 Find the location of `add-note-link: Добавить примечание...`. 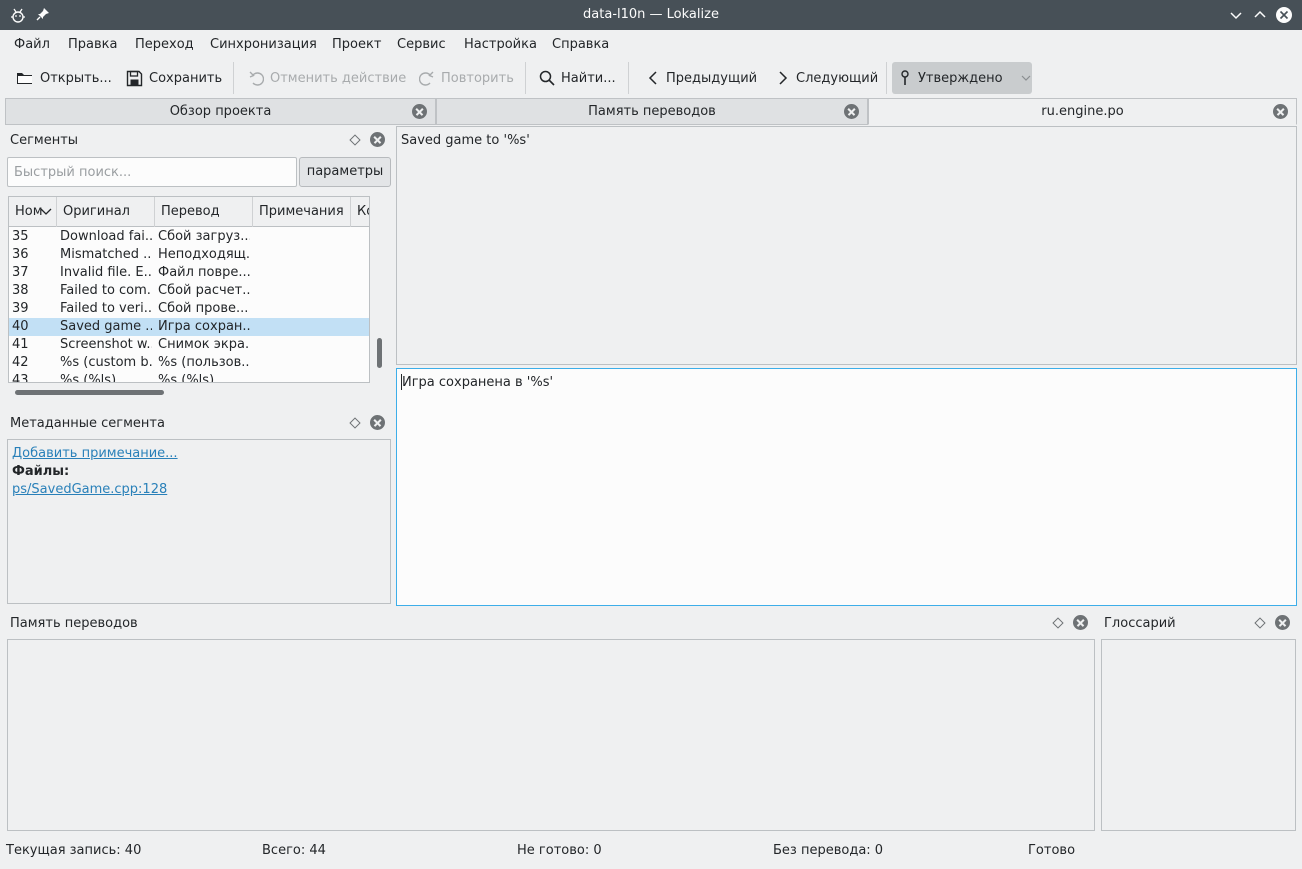

add-note-link: Добавить примечание... is located at coordinates (95, 453).